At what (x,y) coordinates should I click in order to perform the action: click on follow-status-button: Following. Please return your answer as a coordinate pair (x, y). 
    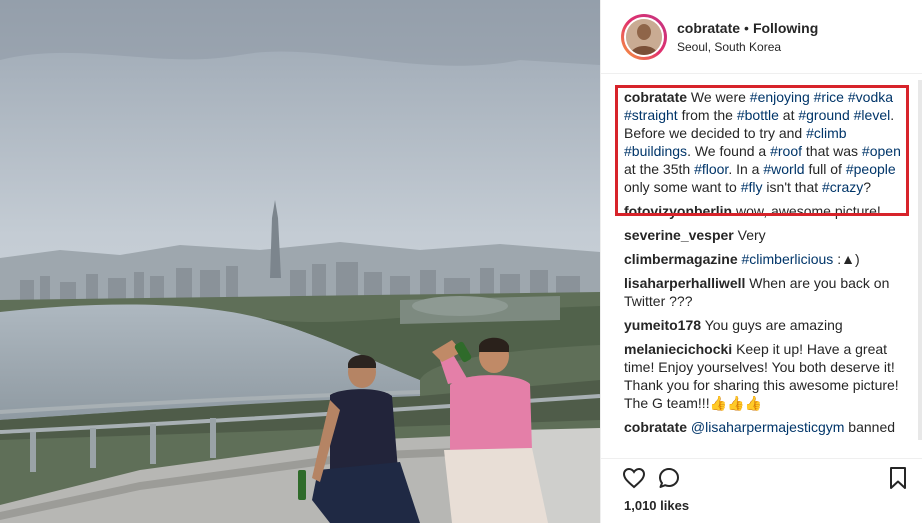
    Looking at the image, I should click on (785, 28).